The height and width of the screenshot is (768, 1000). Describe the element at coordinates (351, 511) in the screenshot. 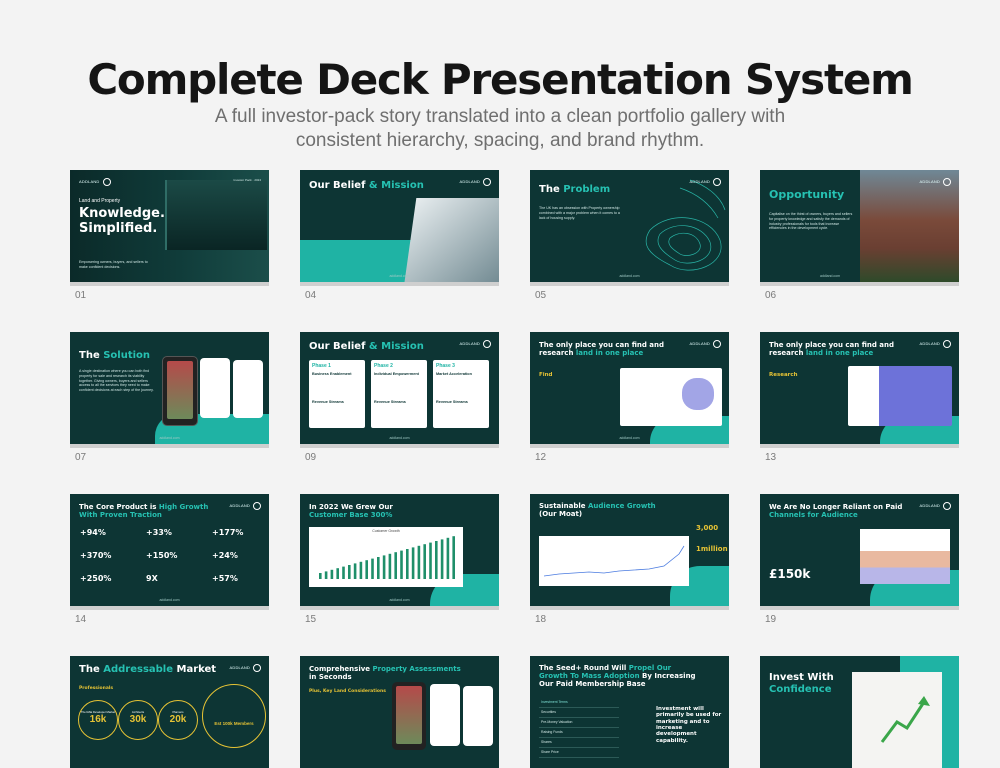

I see `slide-title: In 2022 We Grew Our Customer Base 300%` at that location.